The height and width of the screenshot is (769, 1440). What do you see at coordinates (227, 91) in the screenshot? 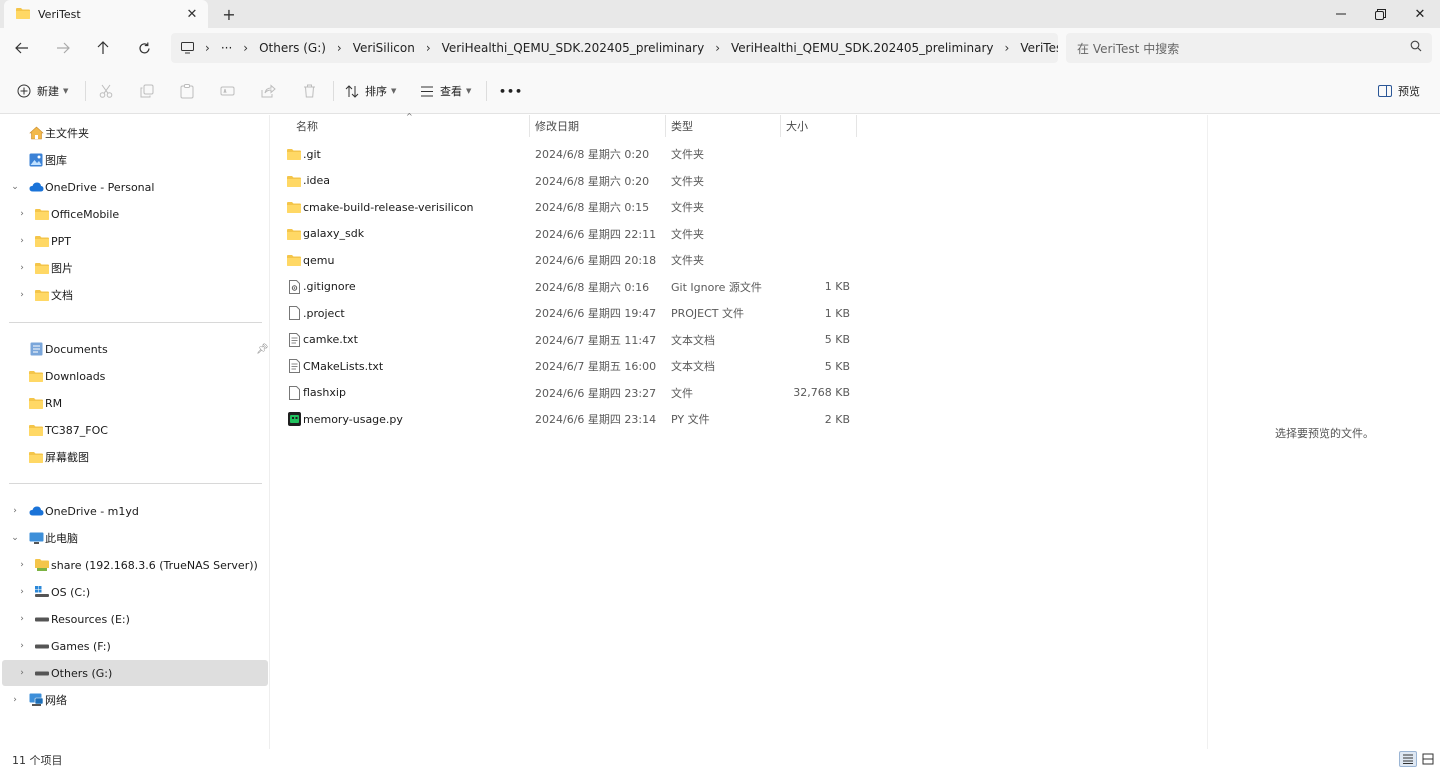
I see `rename-icon` at bounding box center [227, 91].